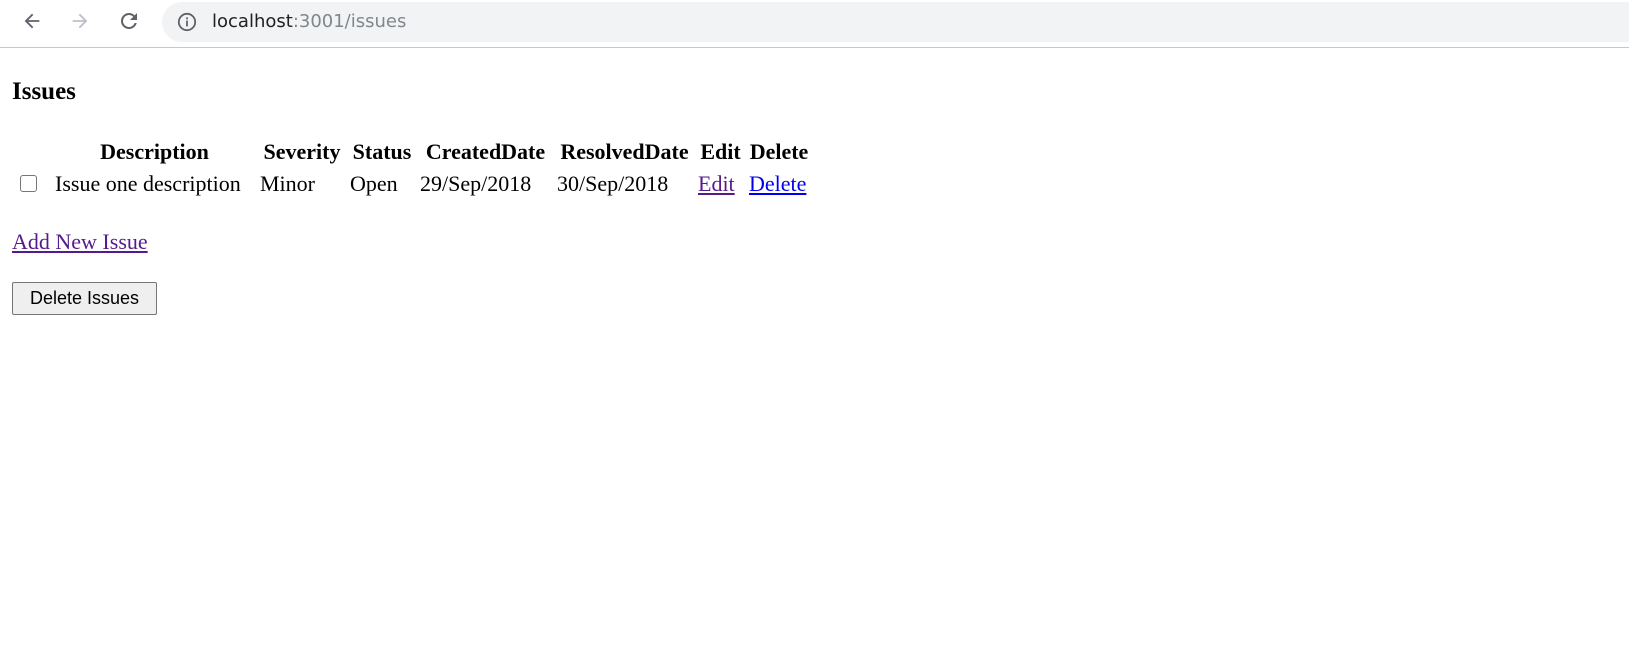 This screenshot has width=1629, height=667. I want to click on reload-icon, so click(128, 20).